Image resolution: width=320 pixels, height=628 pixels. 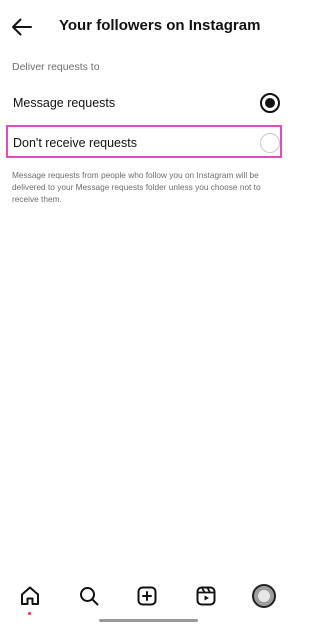 I want to click on highlight-box, so click(x=144, y=141).